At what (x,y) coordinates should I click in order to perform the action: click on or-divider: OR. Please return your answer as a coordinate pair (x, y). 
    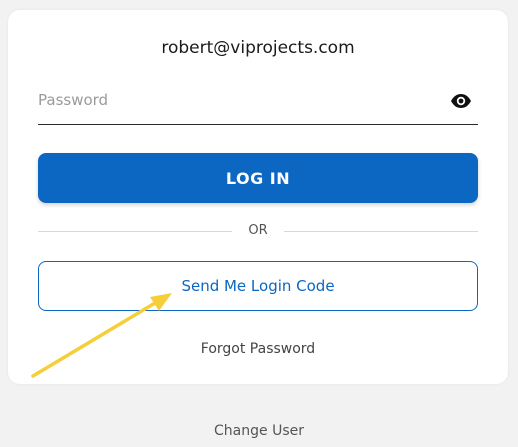
    Looking at the image, I should click on (258, 231).